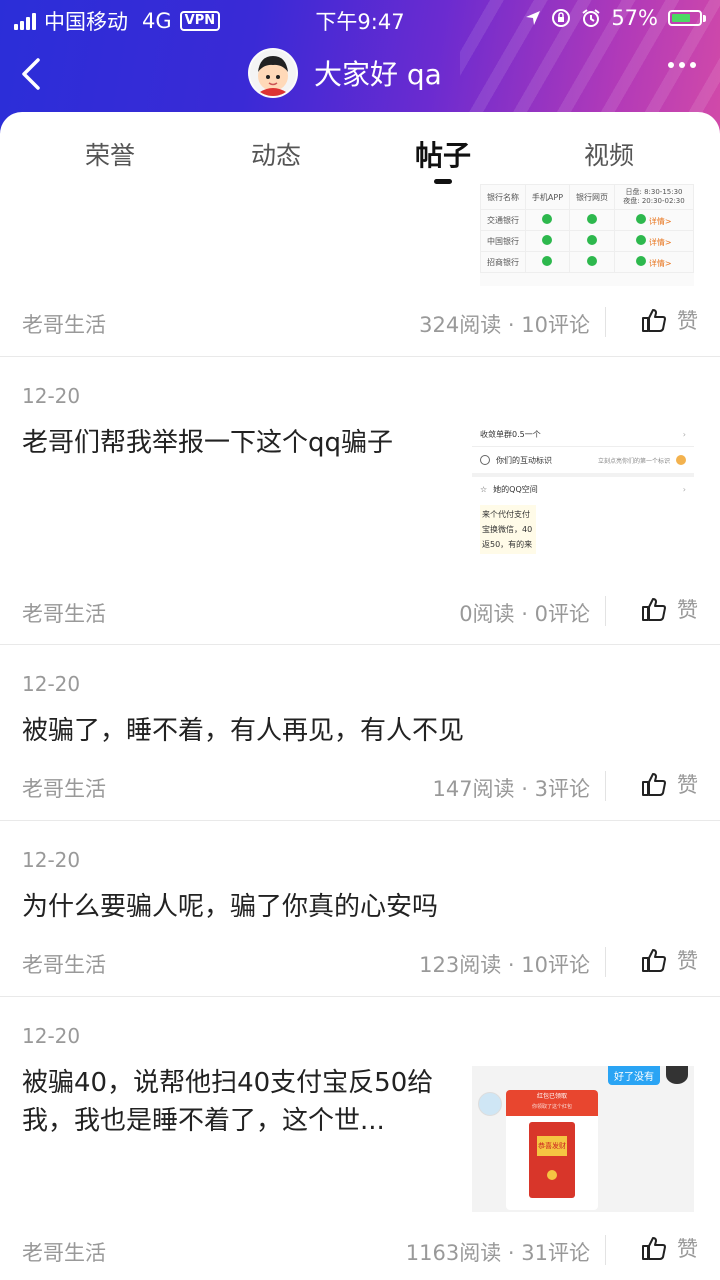 This screenshot has width=720, height=1280. I want to click on bank-header-app: 手机APP, so click(547, 197).